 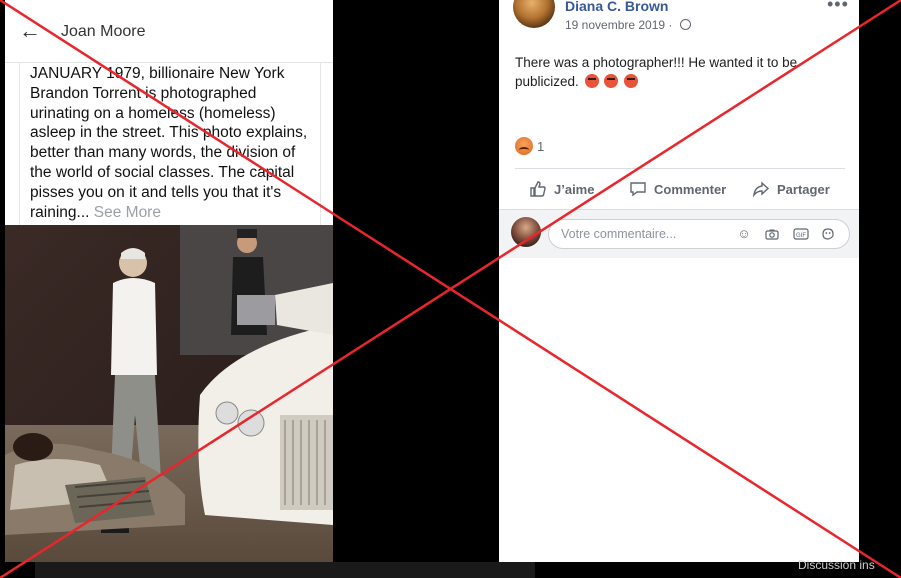 I want to click on left-header: ← Joan Moore, so click(x=169, y=31).